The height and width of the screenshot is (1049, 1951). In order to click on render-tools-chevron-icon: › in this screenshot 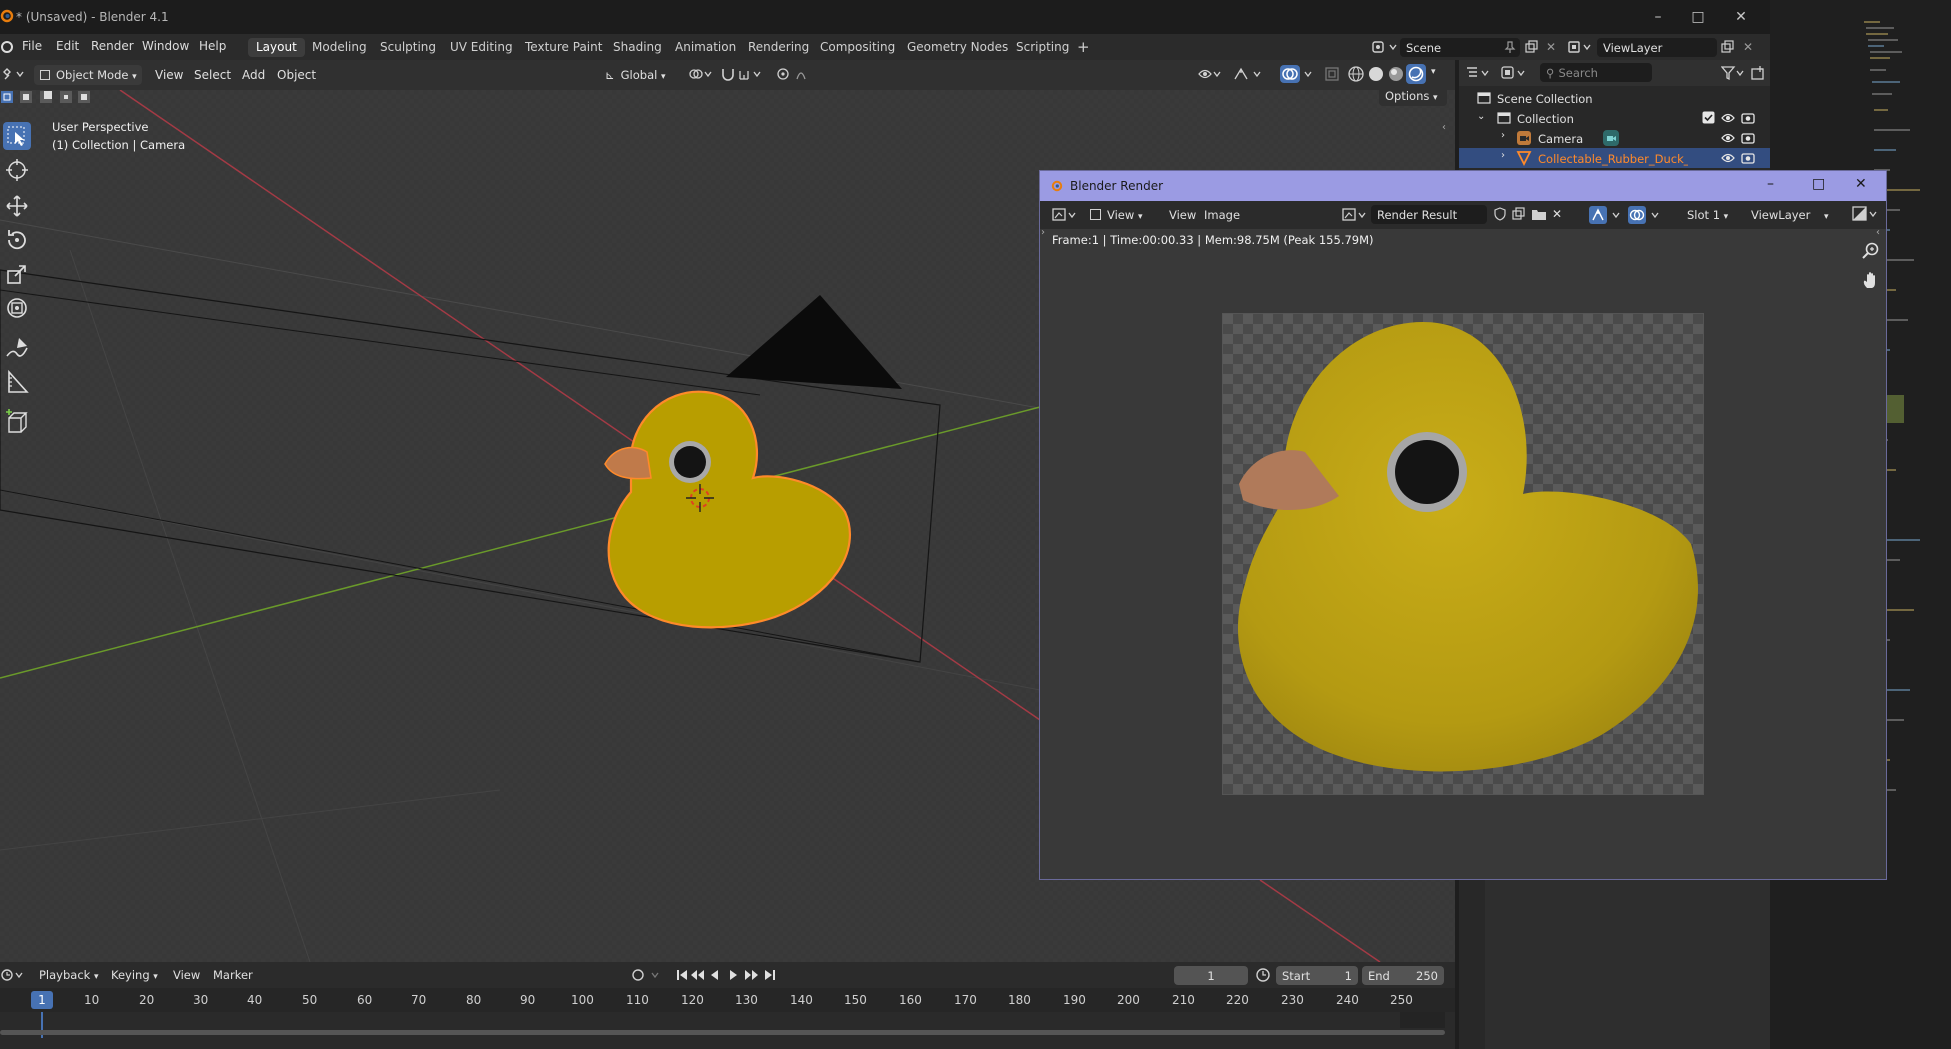, I will do `click(1043, 232)`.